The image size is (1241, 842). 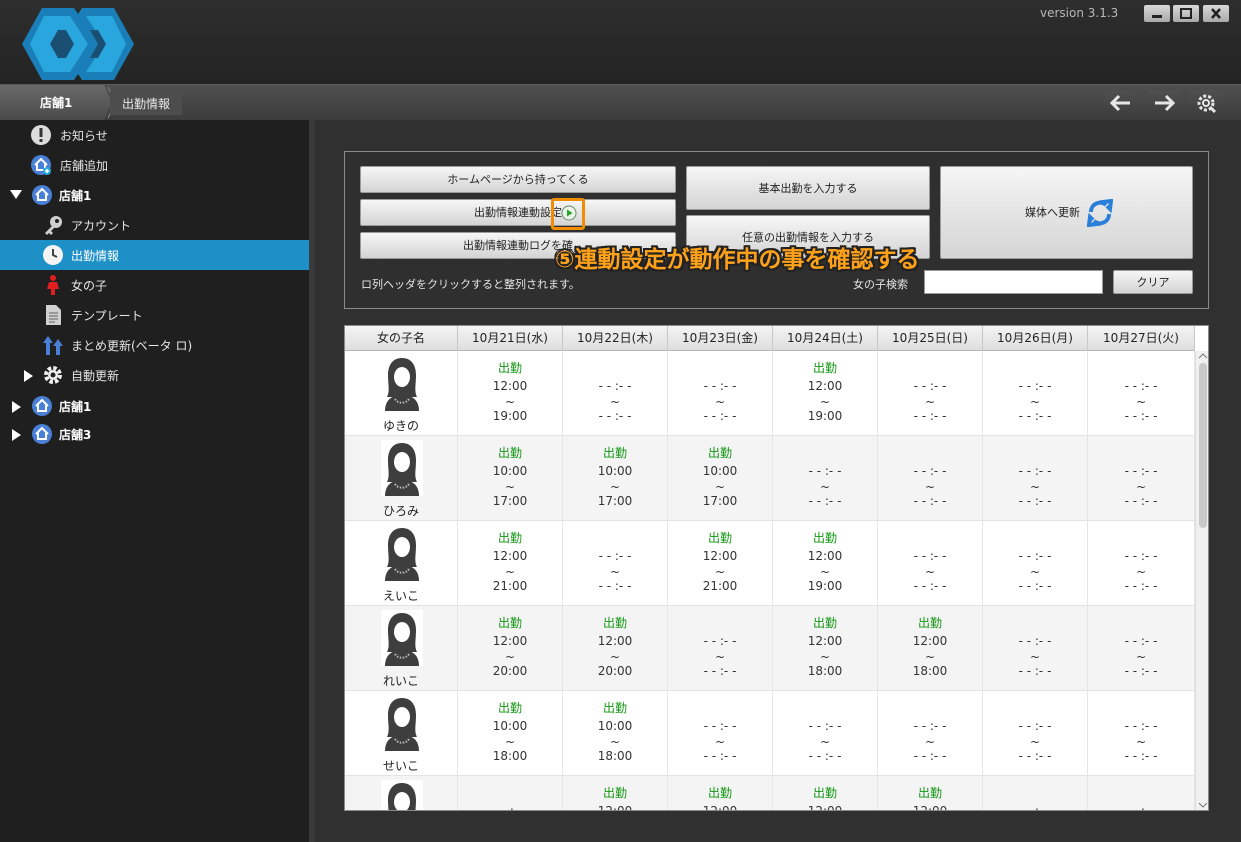 What do you see at coordinates (1216, 13) in the screenshot?
I see `close-button` at bounding box center [1216, 13].